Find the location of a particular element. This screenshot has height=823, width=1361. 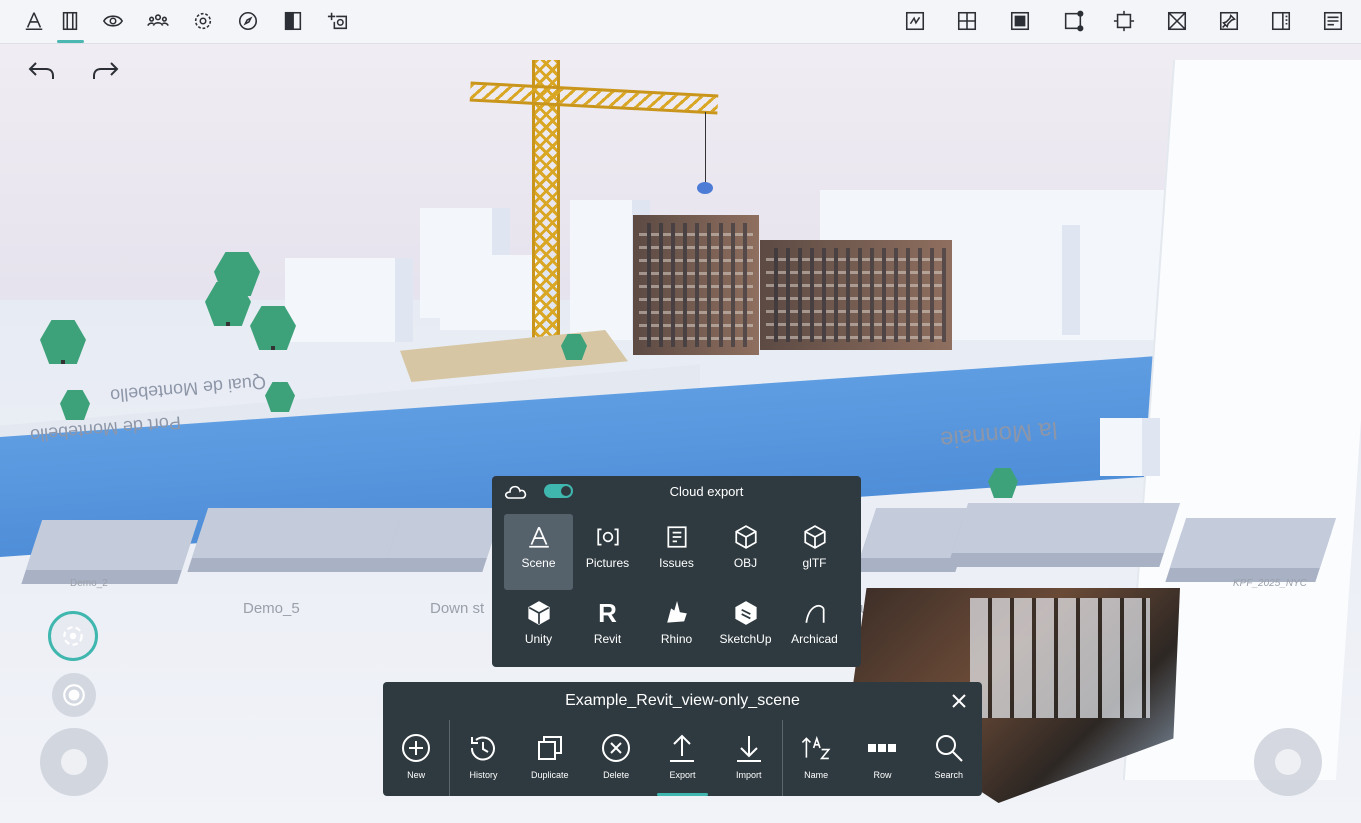

undo-icon is located at coordinates (41, 70).